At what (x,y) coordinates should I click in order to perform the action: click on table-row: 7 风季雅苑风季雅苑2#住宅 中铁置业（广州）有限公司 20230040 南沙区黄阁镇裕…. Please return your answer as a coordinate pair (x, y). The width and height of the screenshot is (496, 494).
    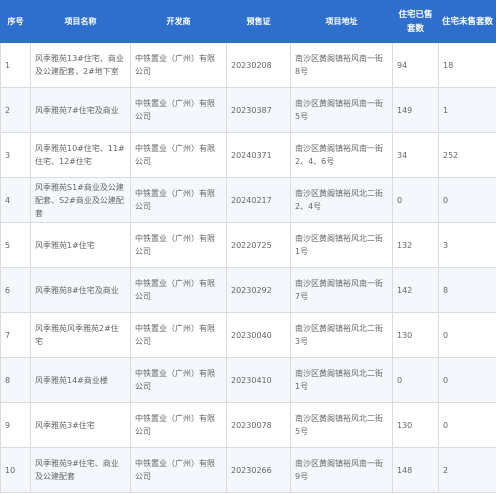
    Looking at the image, I should click on (248, 335).